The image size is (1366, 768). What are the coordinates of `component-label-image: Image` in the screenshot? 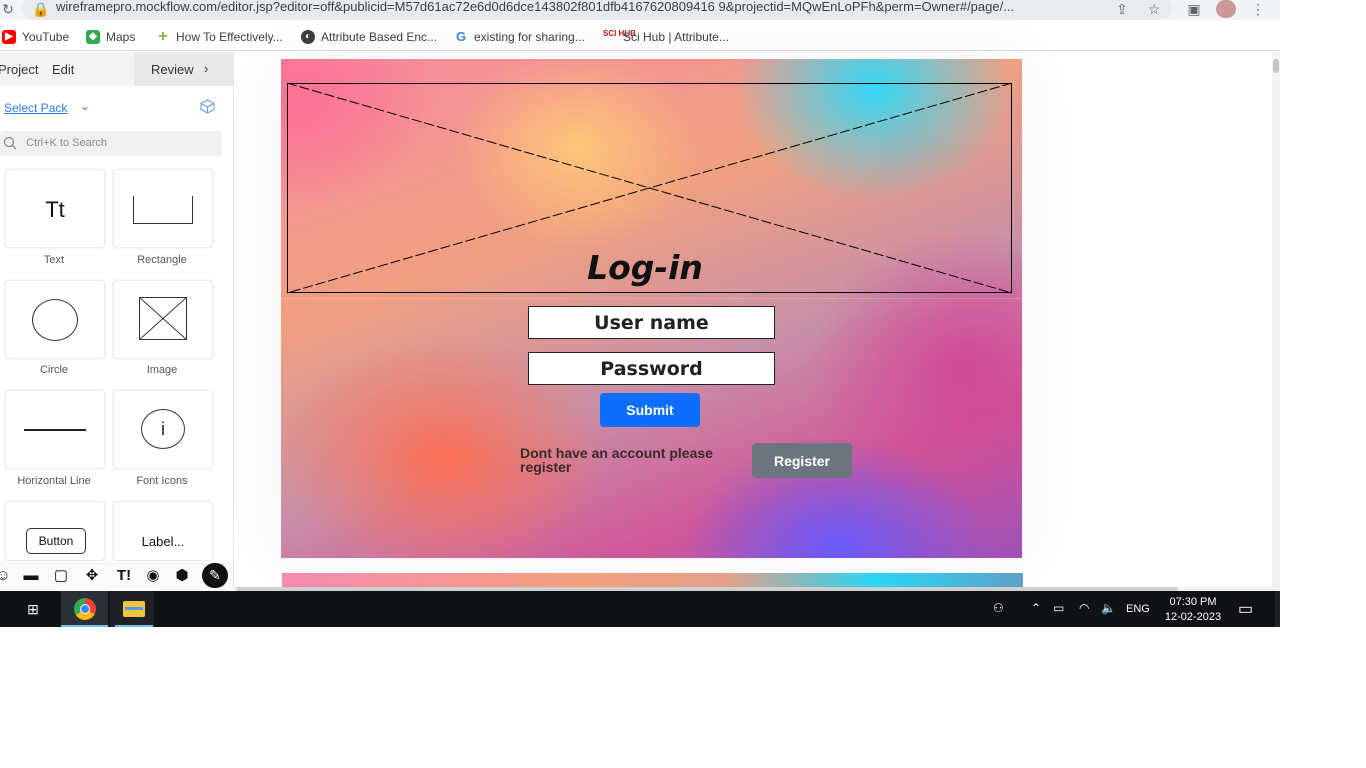 It's located at (162, 370).